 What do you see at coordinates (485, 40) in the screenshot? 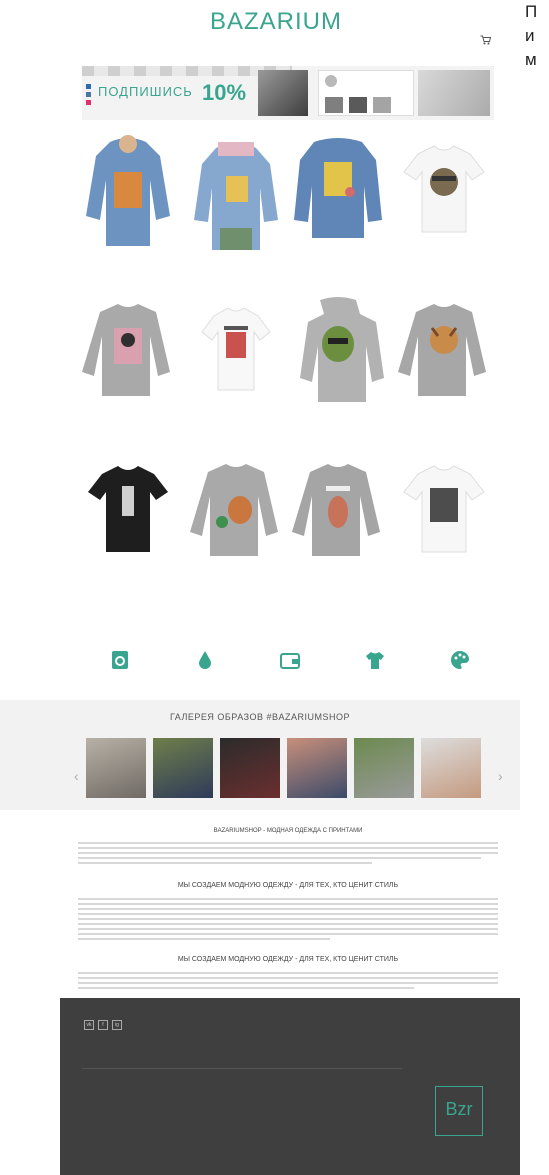
I see `cart-icon` at bounding box center [485, 40].